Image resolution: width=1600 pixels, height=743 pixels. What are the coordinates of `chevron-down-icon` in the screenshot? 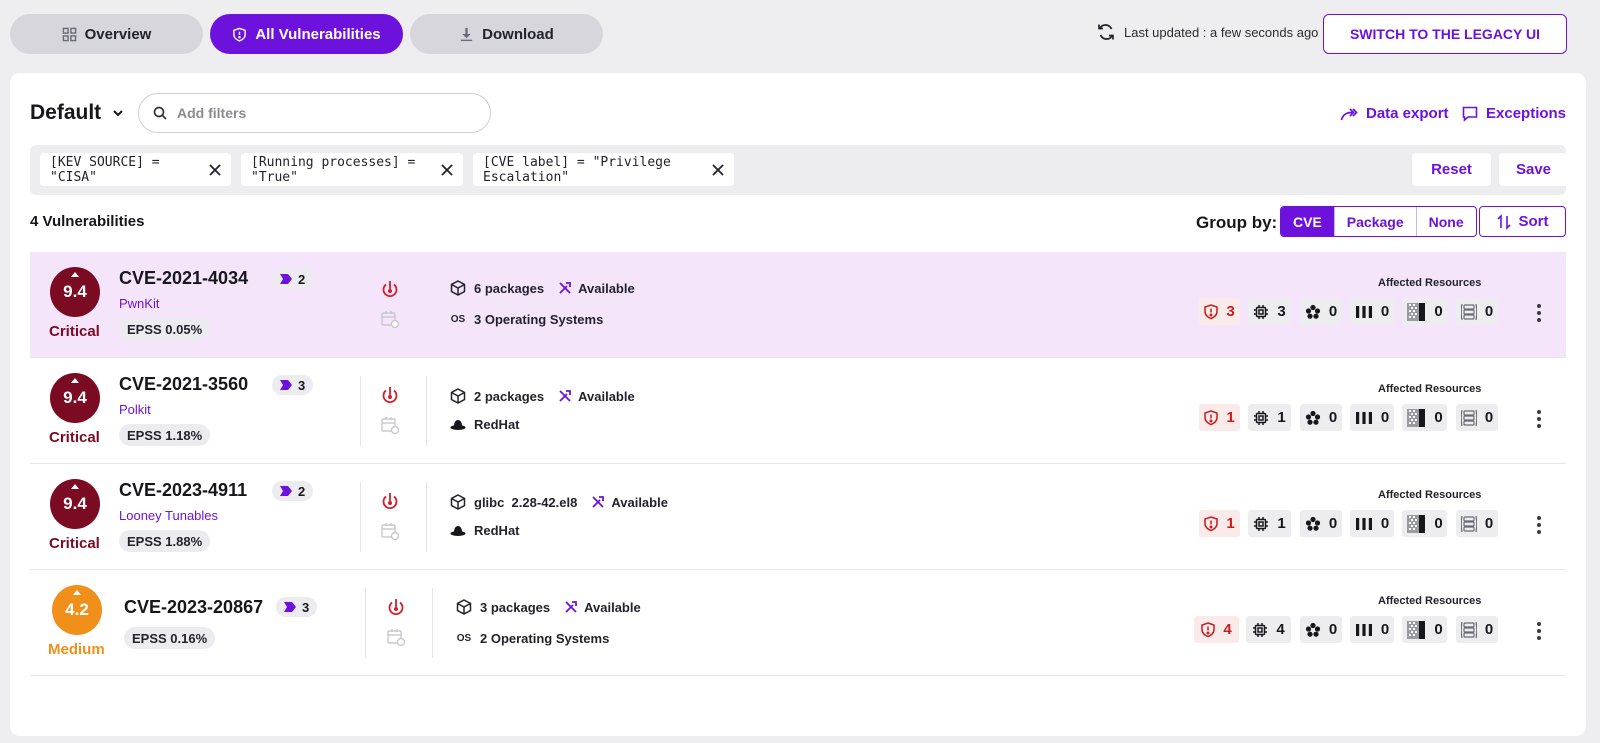 It's located at (118, 113).